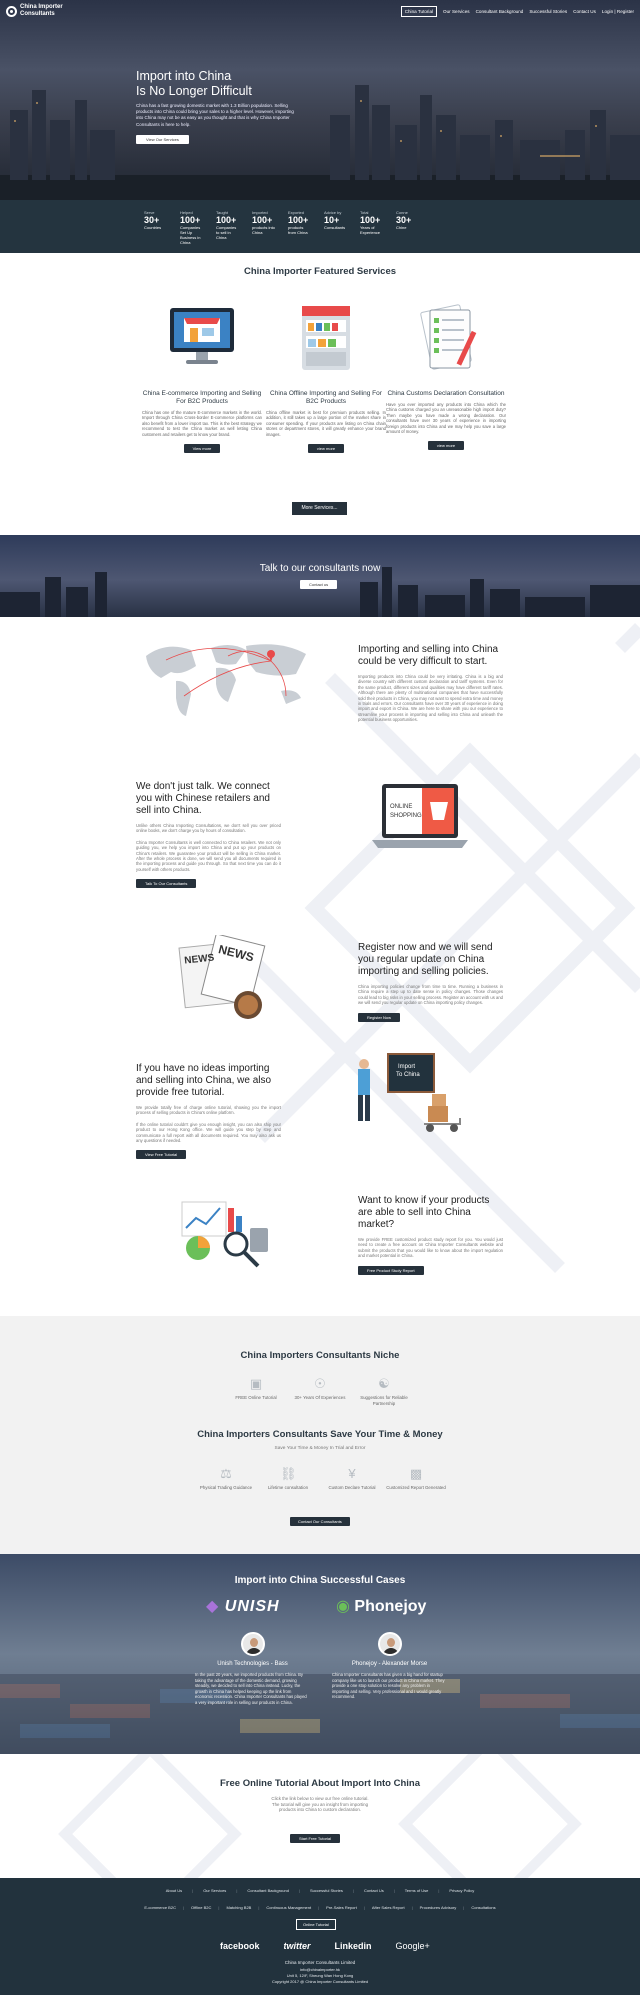 This screenshot has width=640, height=1995. I want to click on nav-auth: Login | Register, so click(617, 11).